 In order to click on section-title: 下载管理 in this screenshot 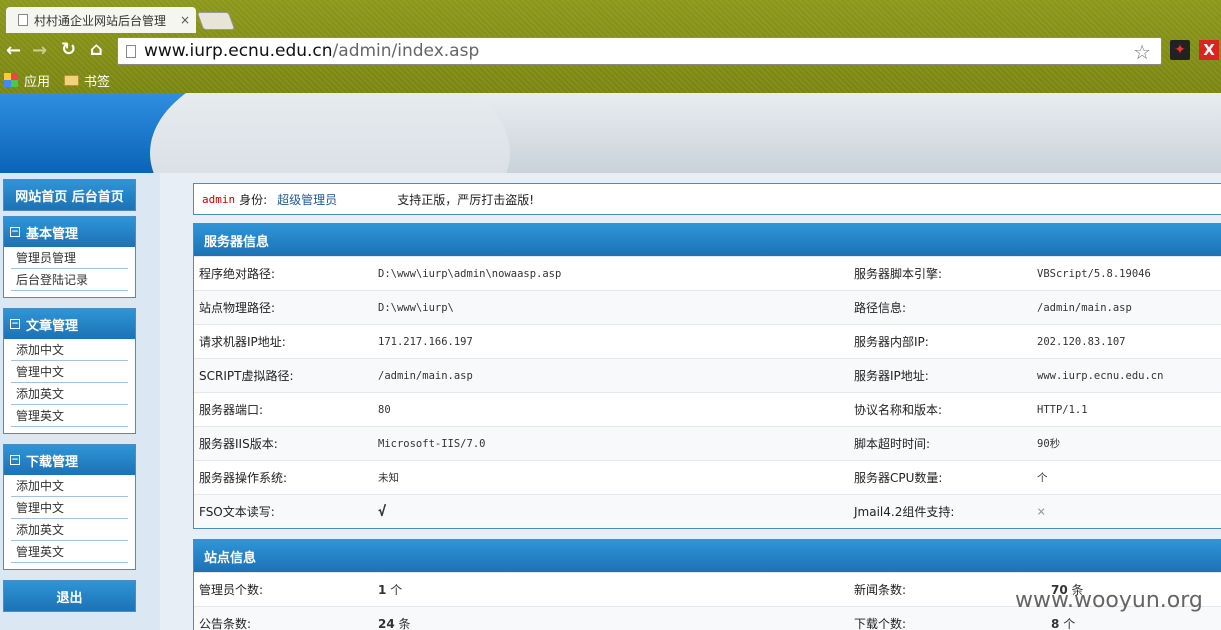, I will do `click(52, 462)`.